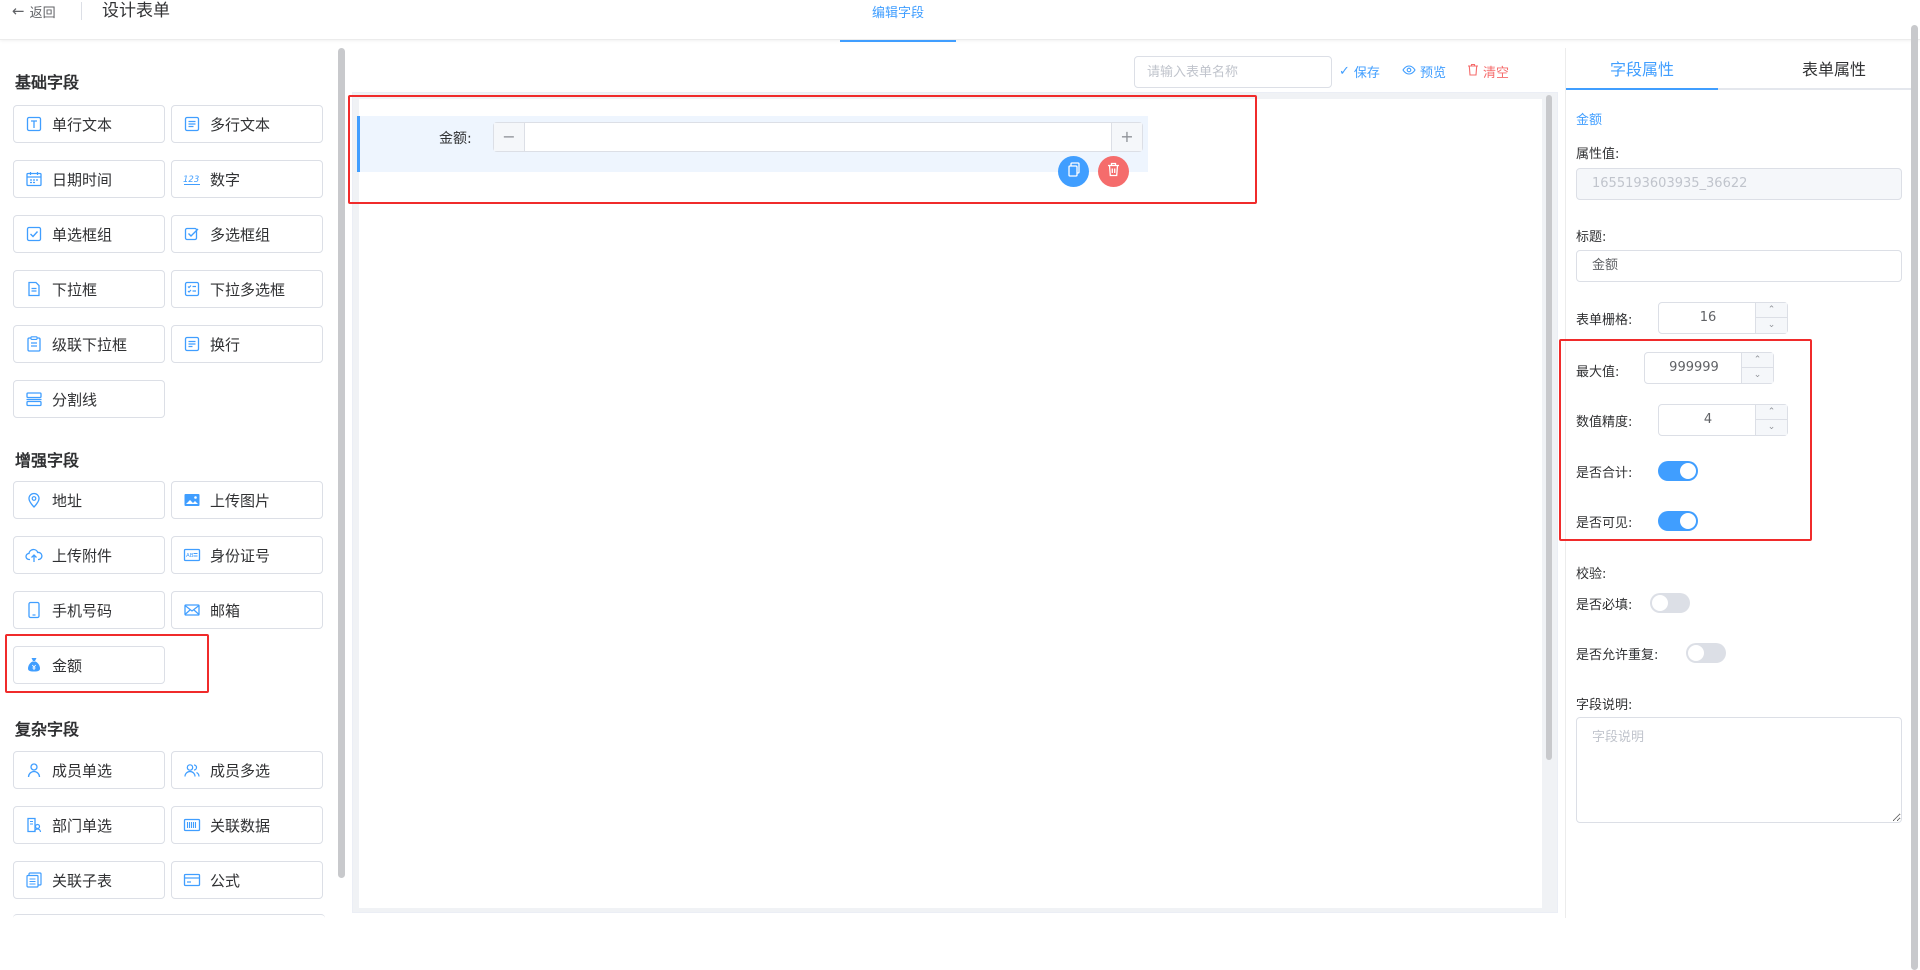 Image resolution: width=1920 pixels, height=970 pixels. I want to click on field-label: 上传附件, so click(82, 555).